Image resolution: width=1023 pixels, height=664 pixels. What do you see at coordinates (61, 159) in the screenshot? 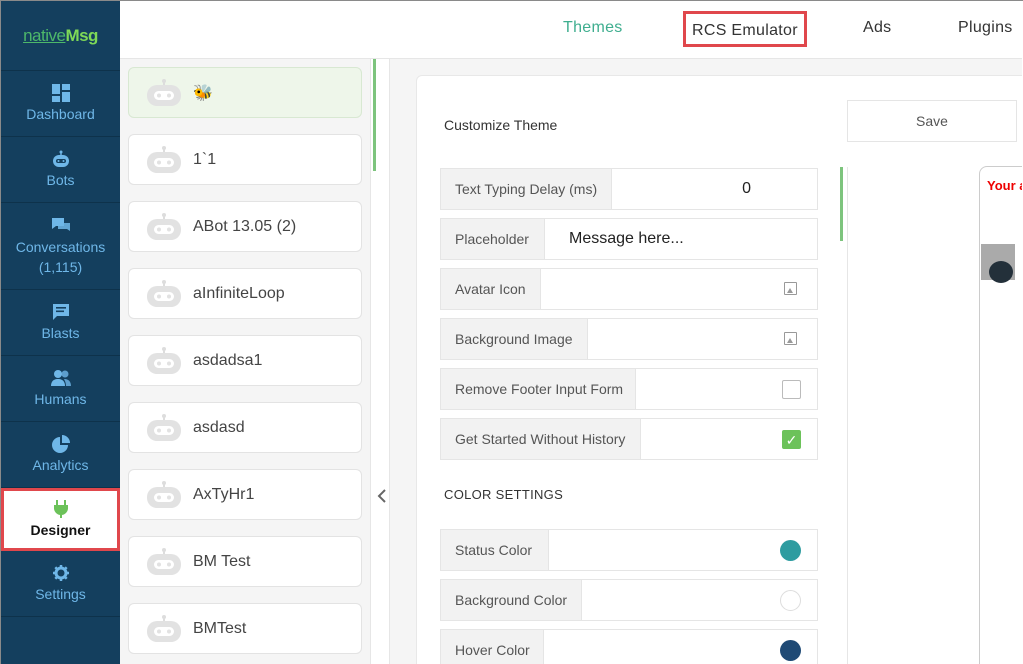
I see `bot-icon` at bounding box center [61, 159].